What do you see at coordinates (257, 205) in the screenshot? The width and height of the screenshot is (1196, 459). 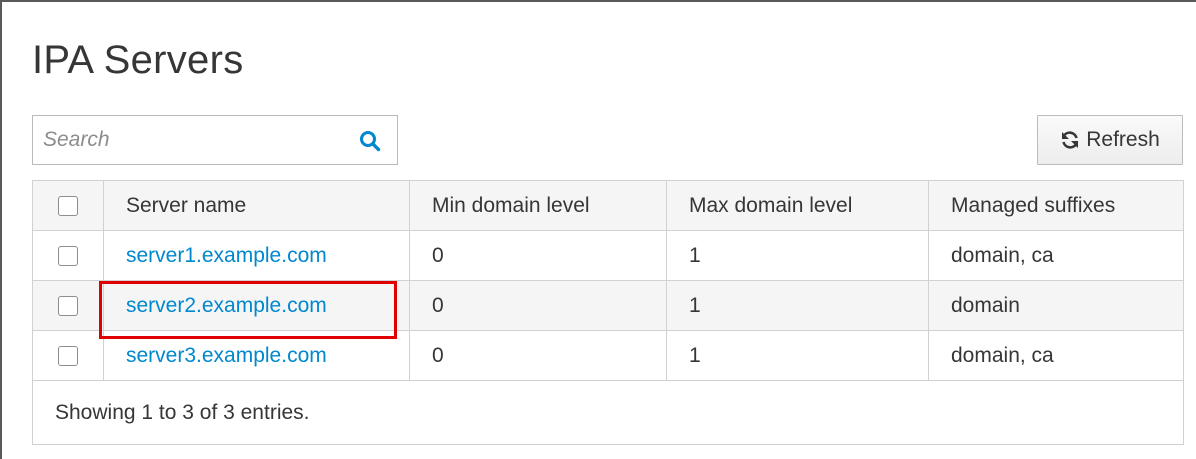 I see `column-header-server-name: Server name` at bounding box center [257, 205].